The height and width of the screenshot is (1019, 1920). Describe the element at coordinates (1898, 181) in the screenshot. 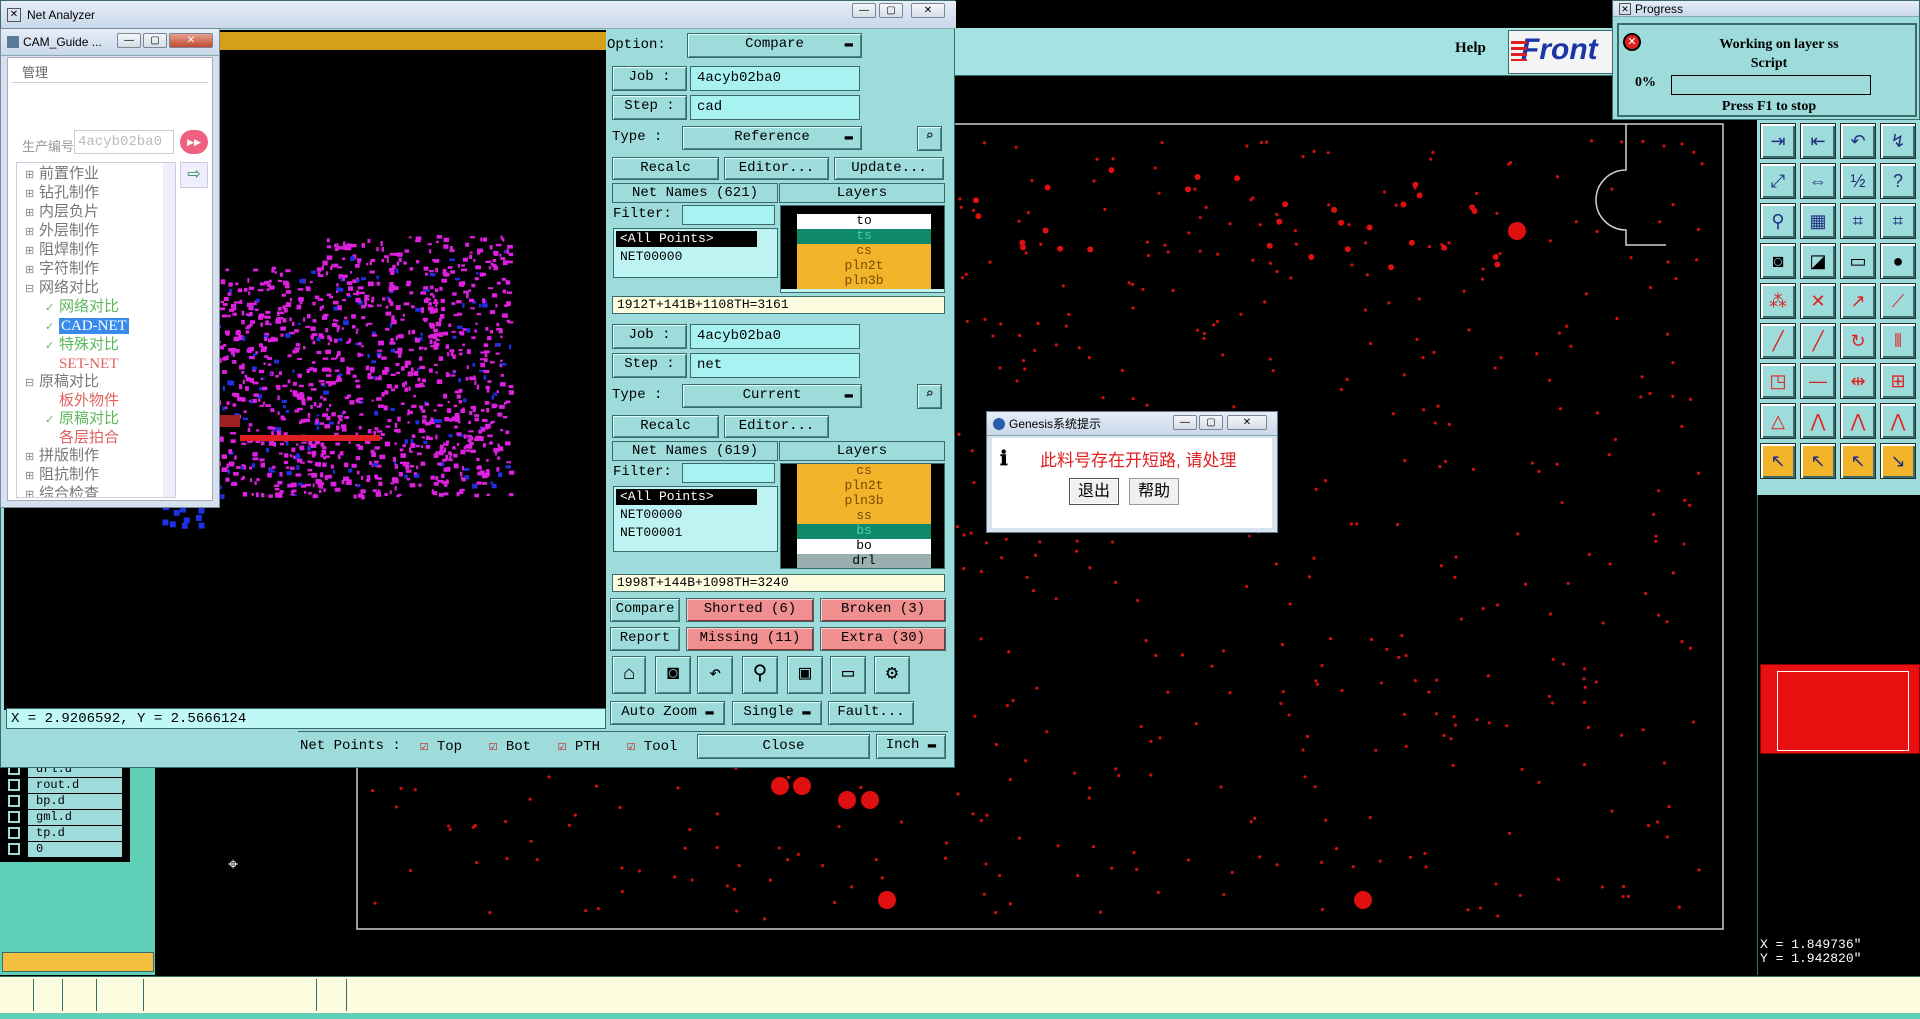

I see `help-icon: ?` at that location.